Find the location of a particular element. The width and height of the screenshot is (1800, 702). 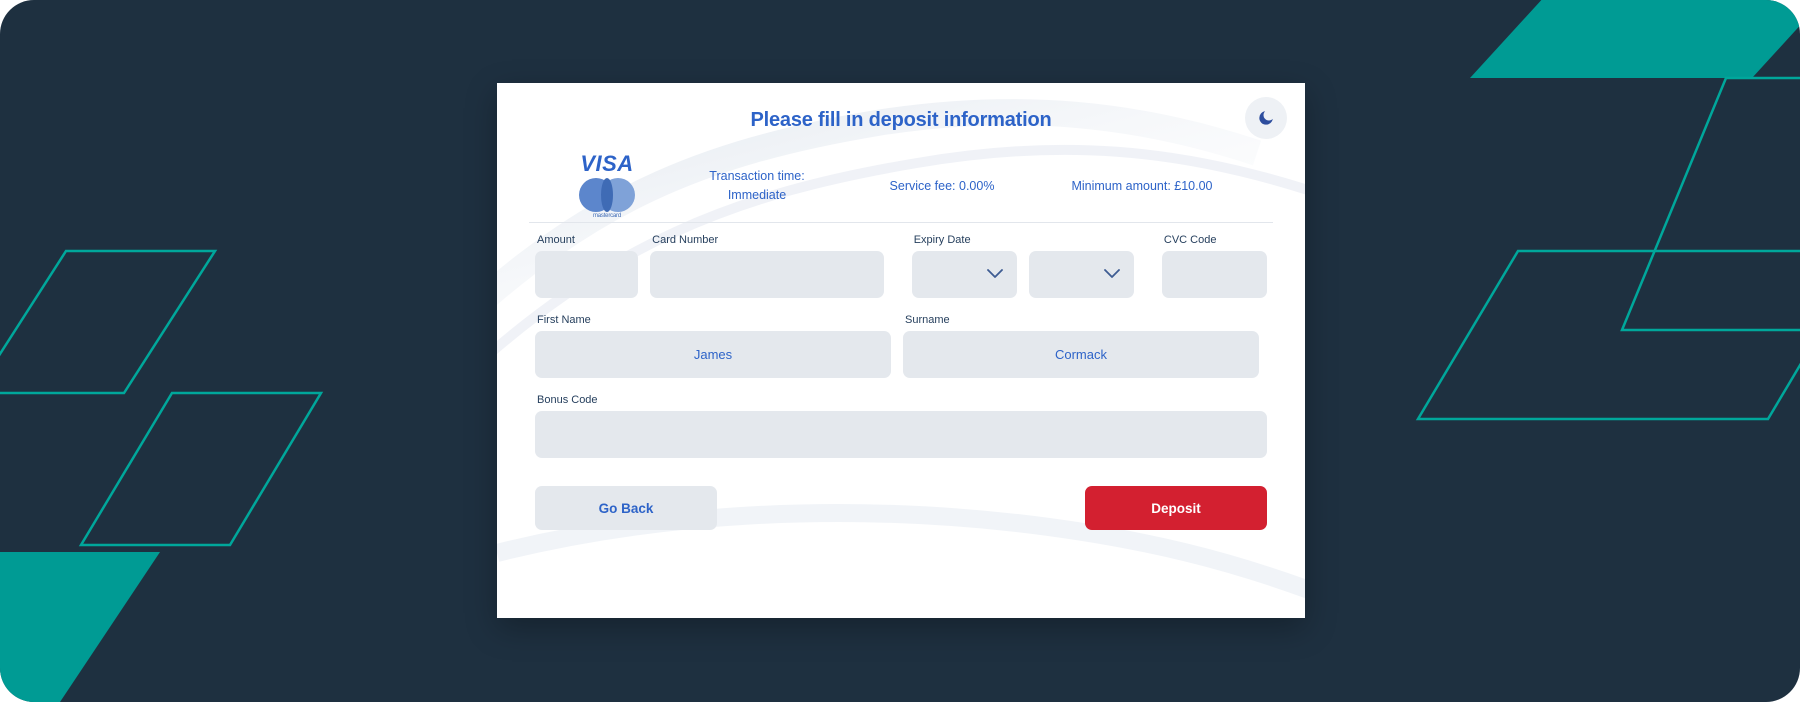

field-amount: Amount is located at coordinates (587, 266).